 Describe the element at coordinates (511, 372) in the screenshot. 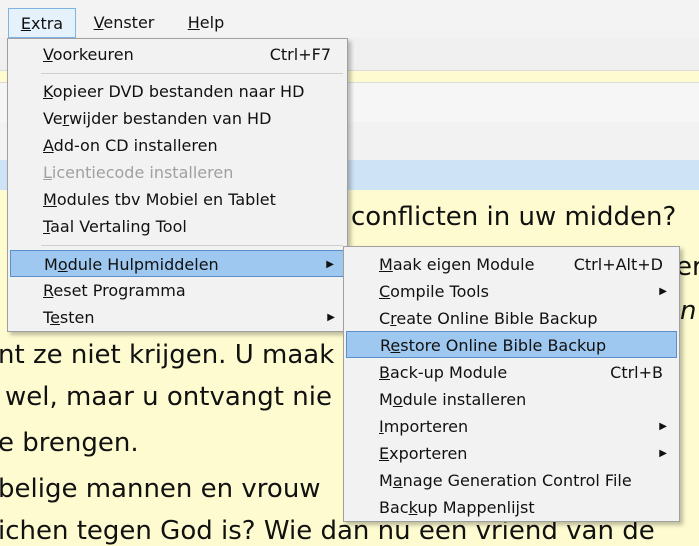

I see `menu-item-backup-module: Back-up Module Ctrl+B` at that location.